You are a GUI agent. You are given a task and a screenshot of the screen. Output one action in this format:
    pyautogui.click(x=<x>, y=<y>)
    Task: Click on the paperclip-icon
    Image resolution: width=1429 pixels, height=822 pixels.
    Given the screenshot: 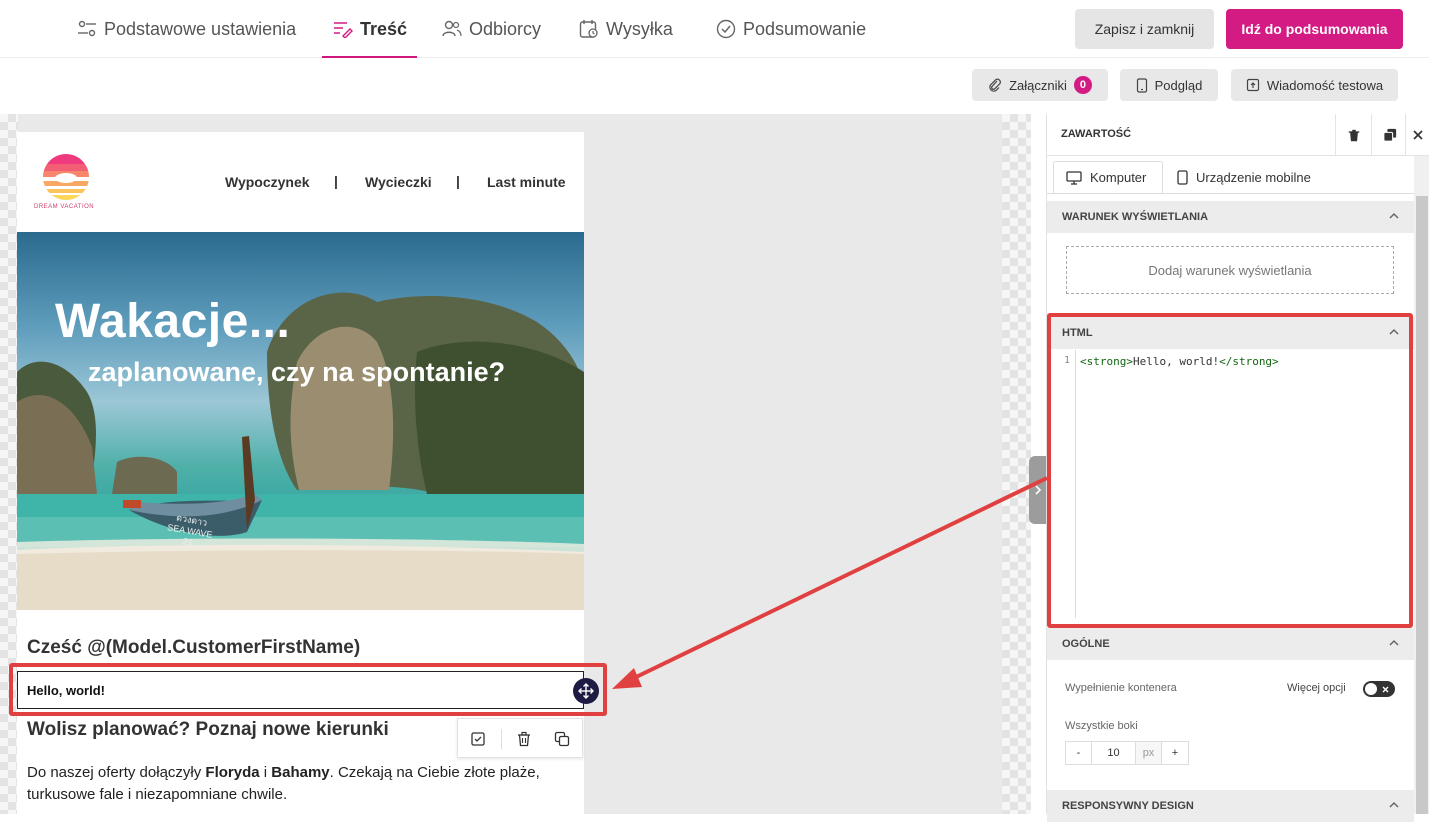 What is the action you would take?
    pyautogui.click(x=995, y=85)
    